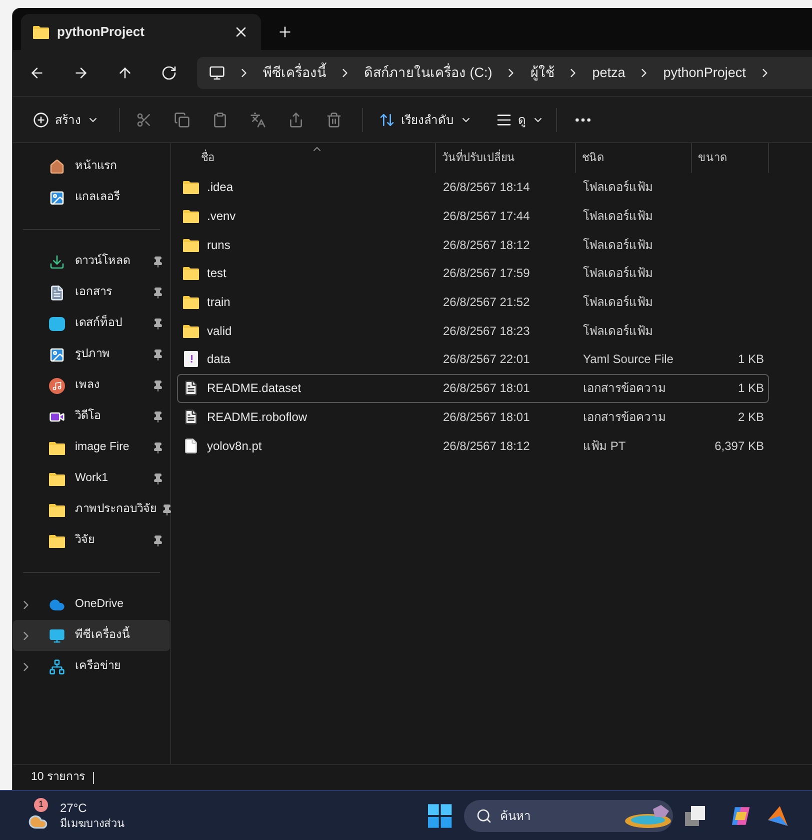 The width and height of the screenshot is (812, 840). What do you see at coordinates (91, 540) in the screenshot?
I see `sidebar-item: วิจัย` at bounding box center [91, 540].